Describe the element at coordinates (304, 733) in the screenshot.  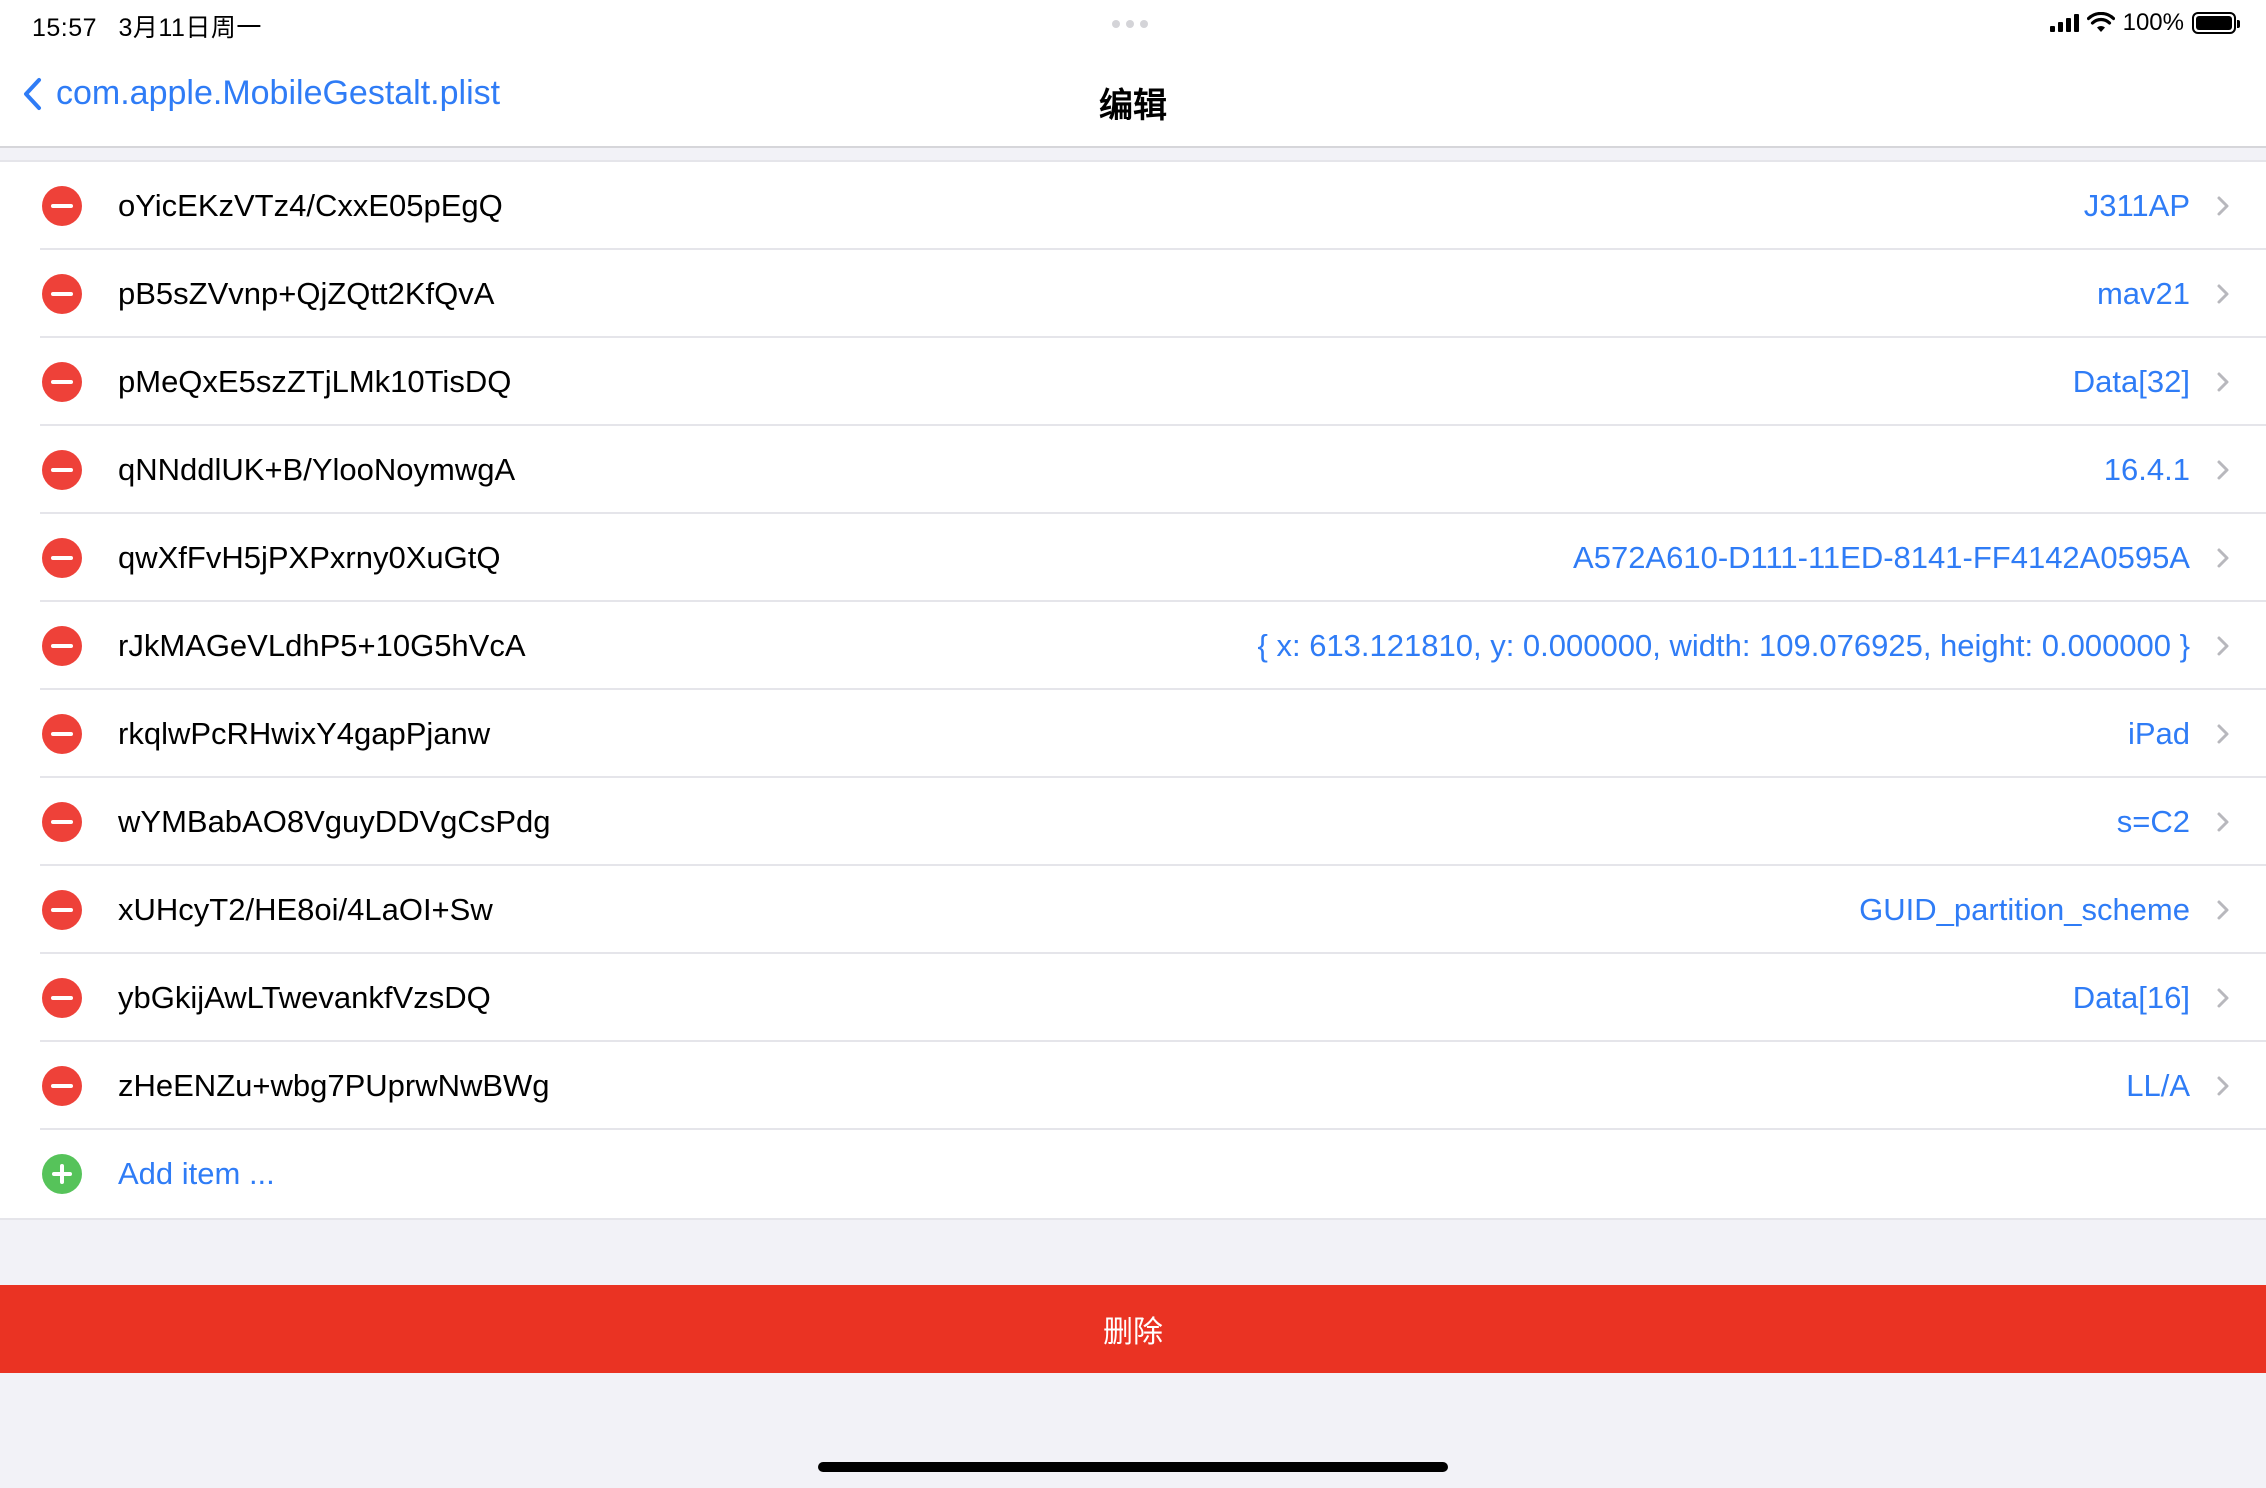
I see `item-key: rkqlwPcRHwixY4gapPjanw` at that location.